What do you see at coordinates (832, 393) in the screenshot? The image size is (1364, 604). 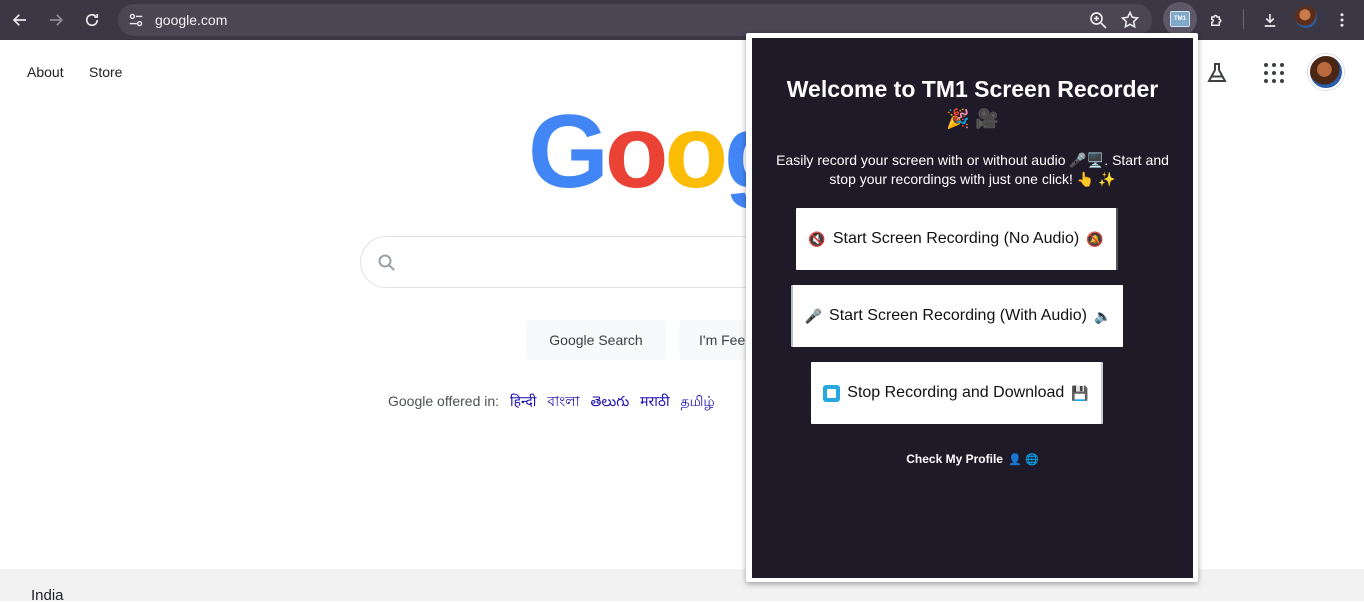 I see `stop-square-icon` at bounding box center [832, 393].